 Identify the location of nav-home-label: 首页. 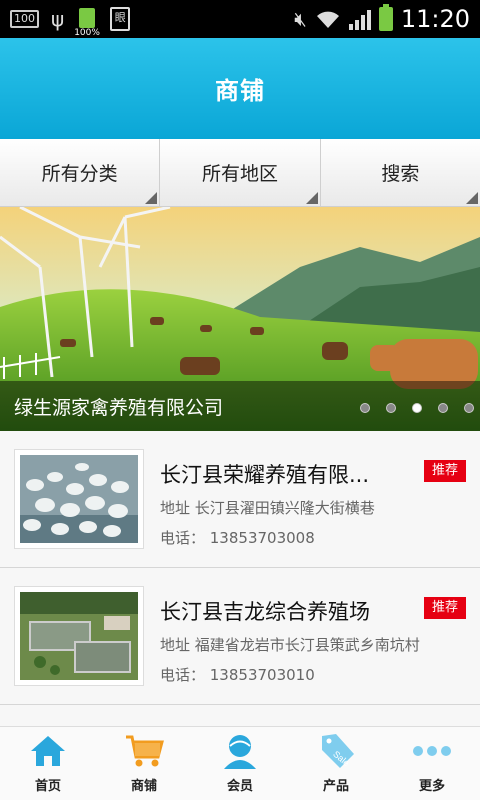
(47, 786).